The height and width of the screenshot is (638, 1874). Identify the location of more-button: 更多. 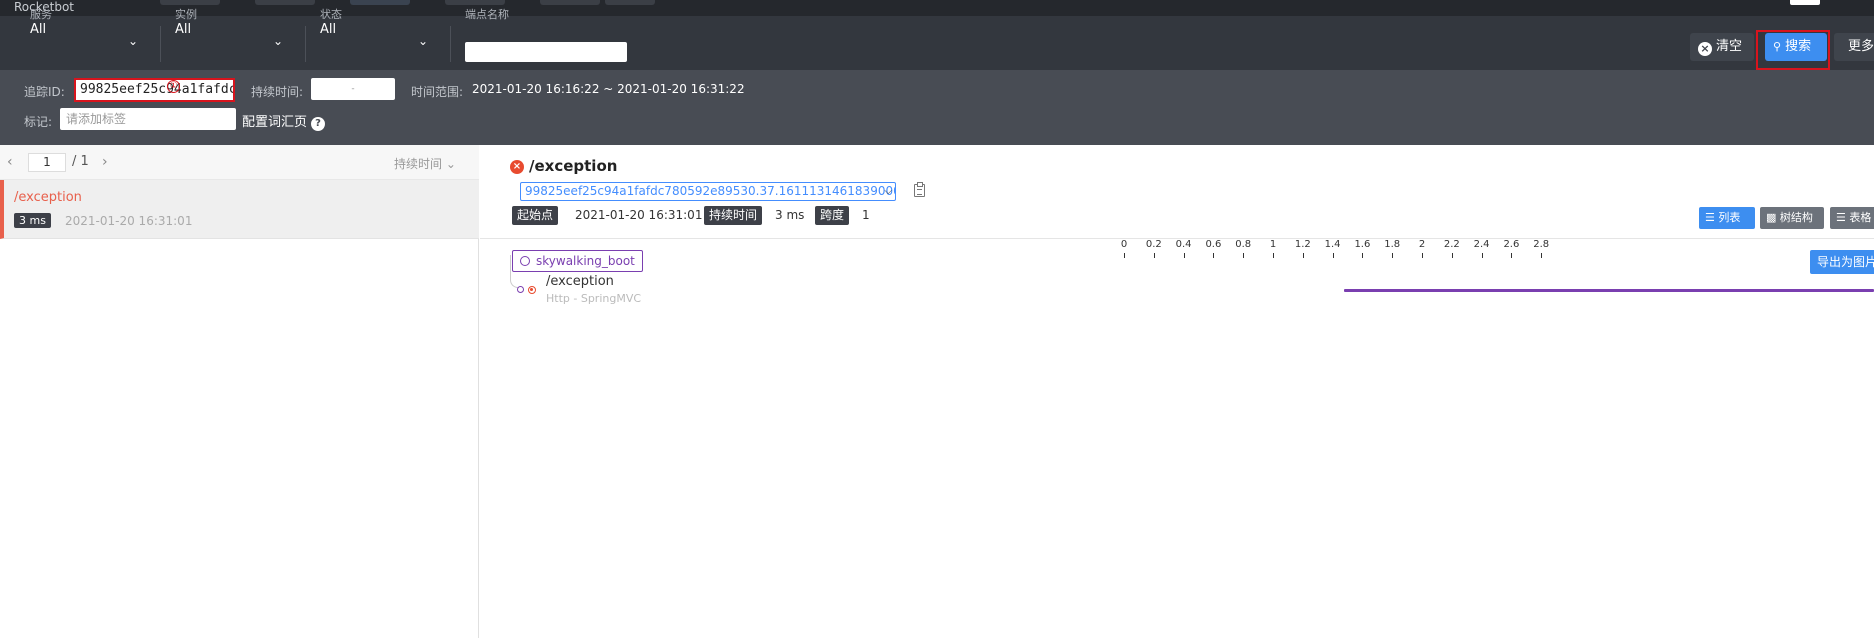
(1854, 47).